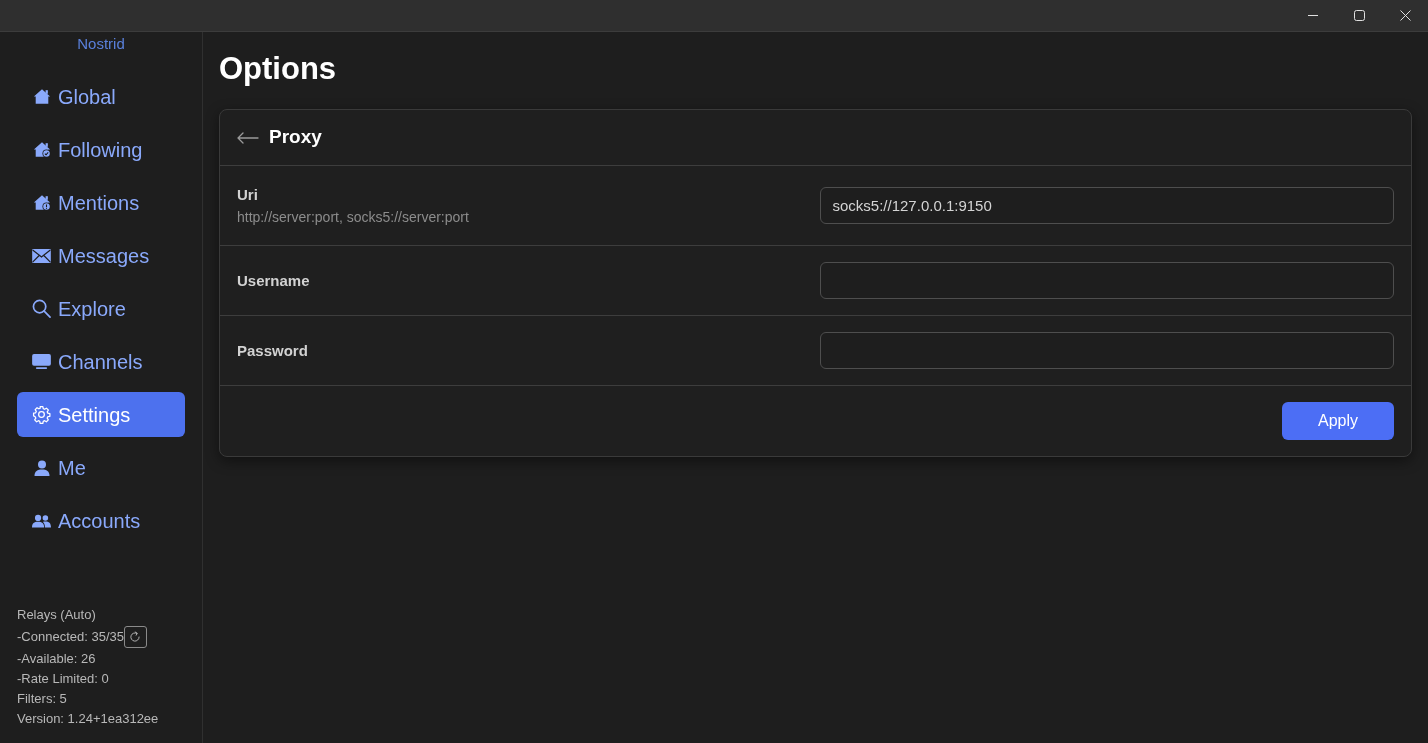 The width and height of the screenshot is (1428, 743). I want to click on nav-item: Settings, so click(101, 414).